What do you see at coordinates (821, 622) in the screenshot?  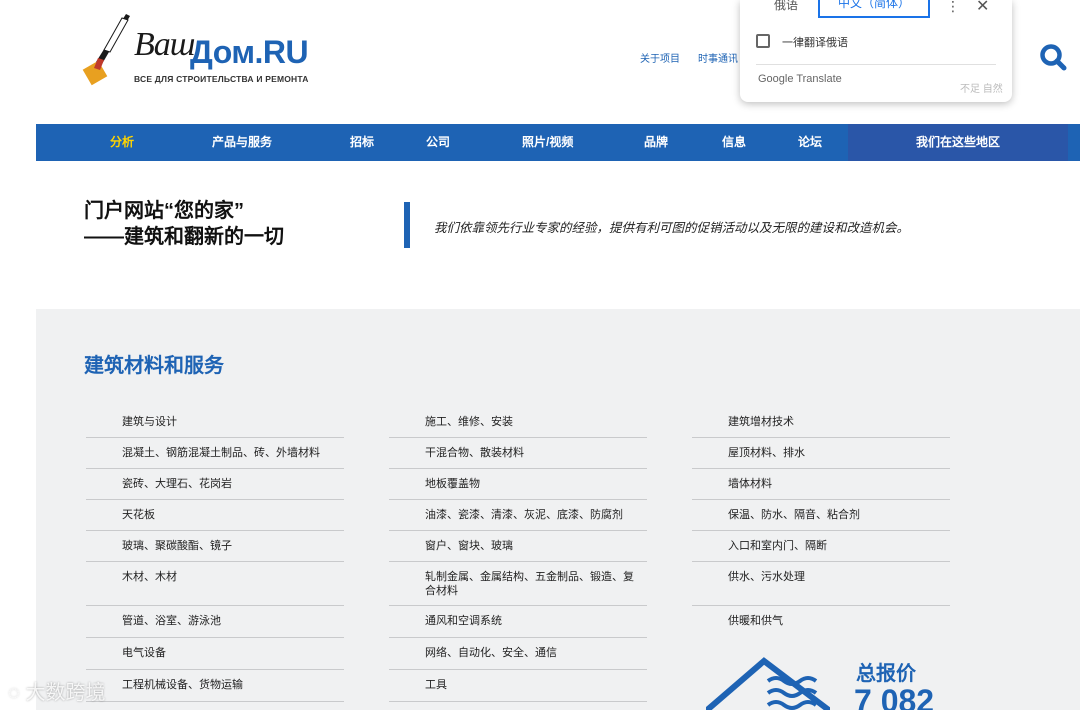 I see `catalog-item: 供暖和供气` at bounding box center [821, 622].